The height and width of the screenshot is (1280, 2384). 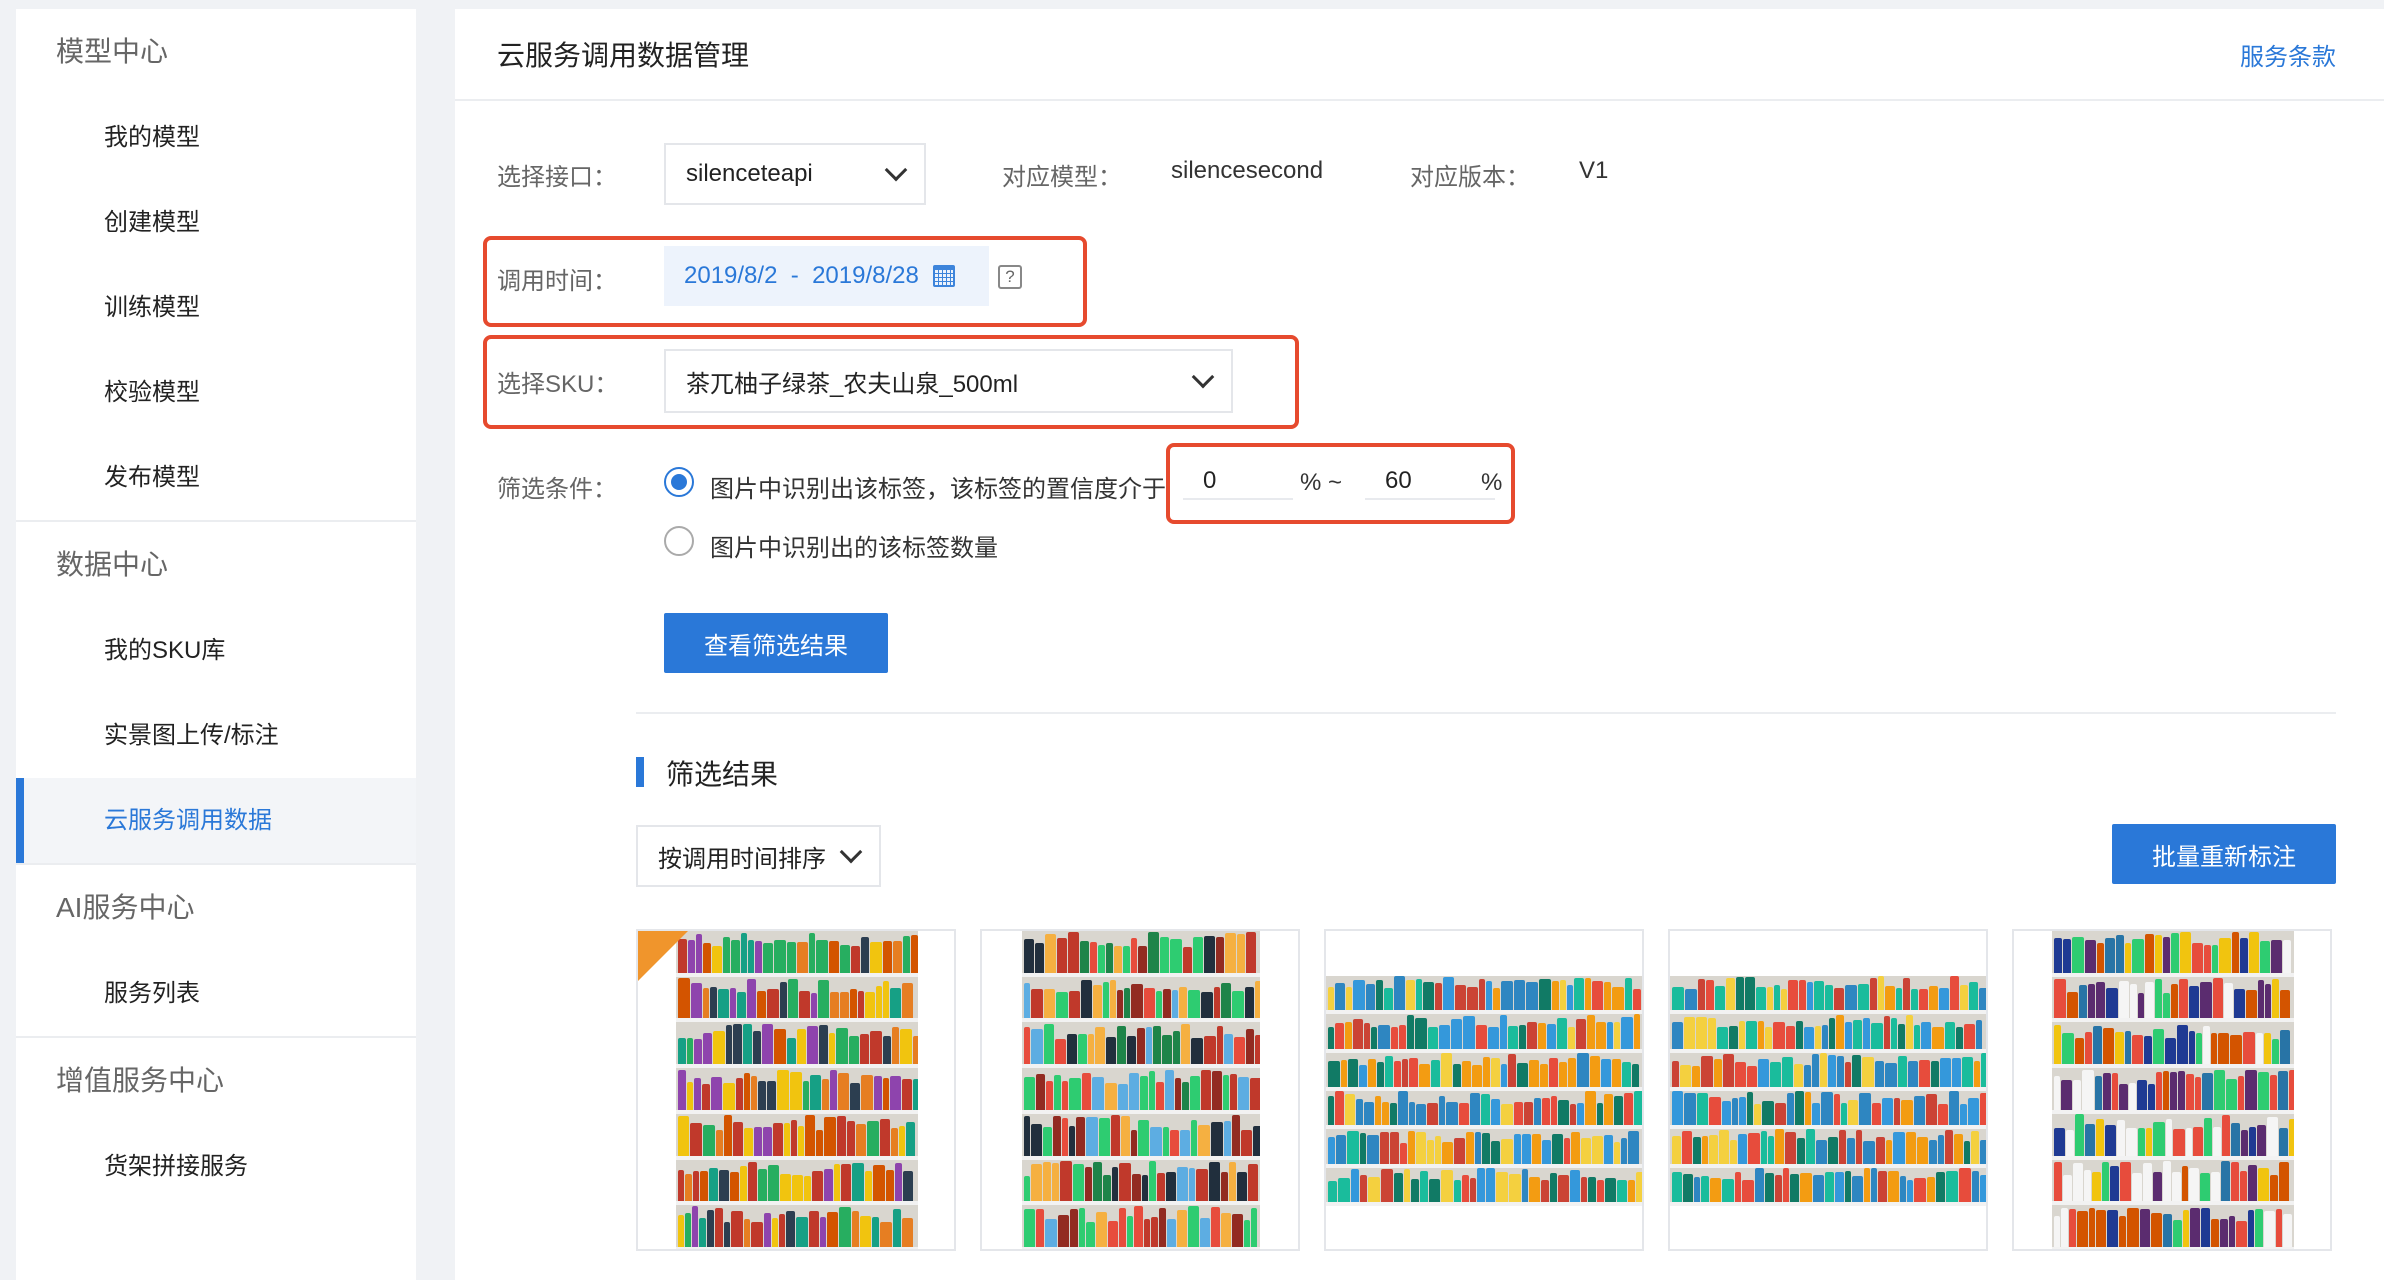 I want to click on min-confidence-input, so click(x=1238, y=482).